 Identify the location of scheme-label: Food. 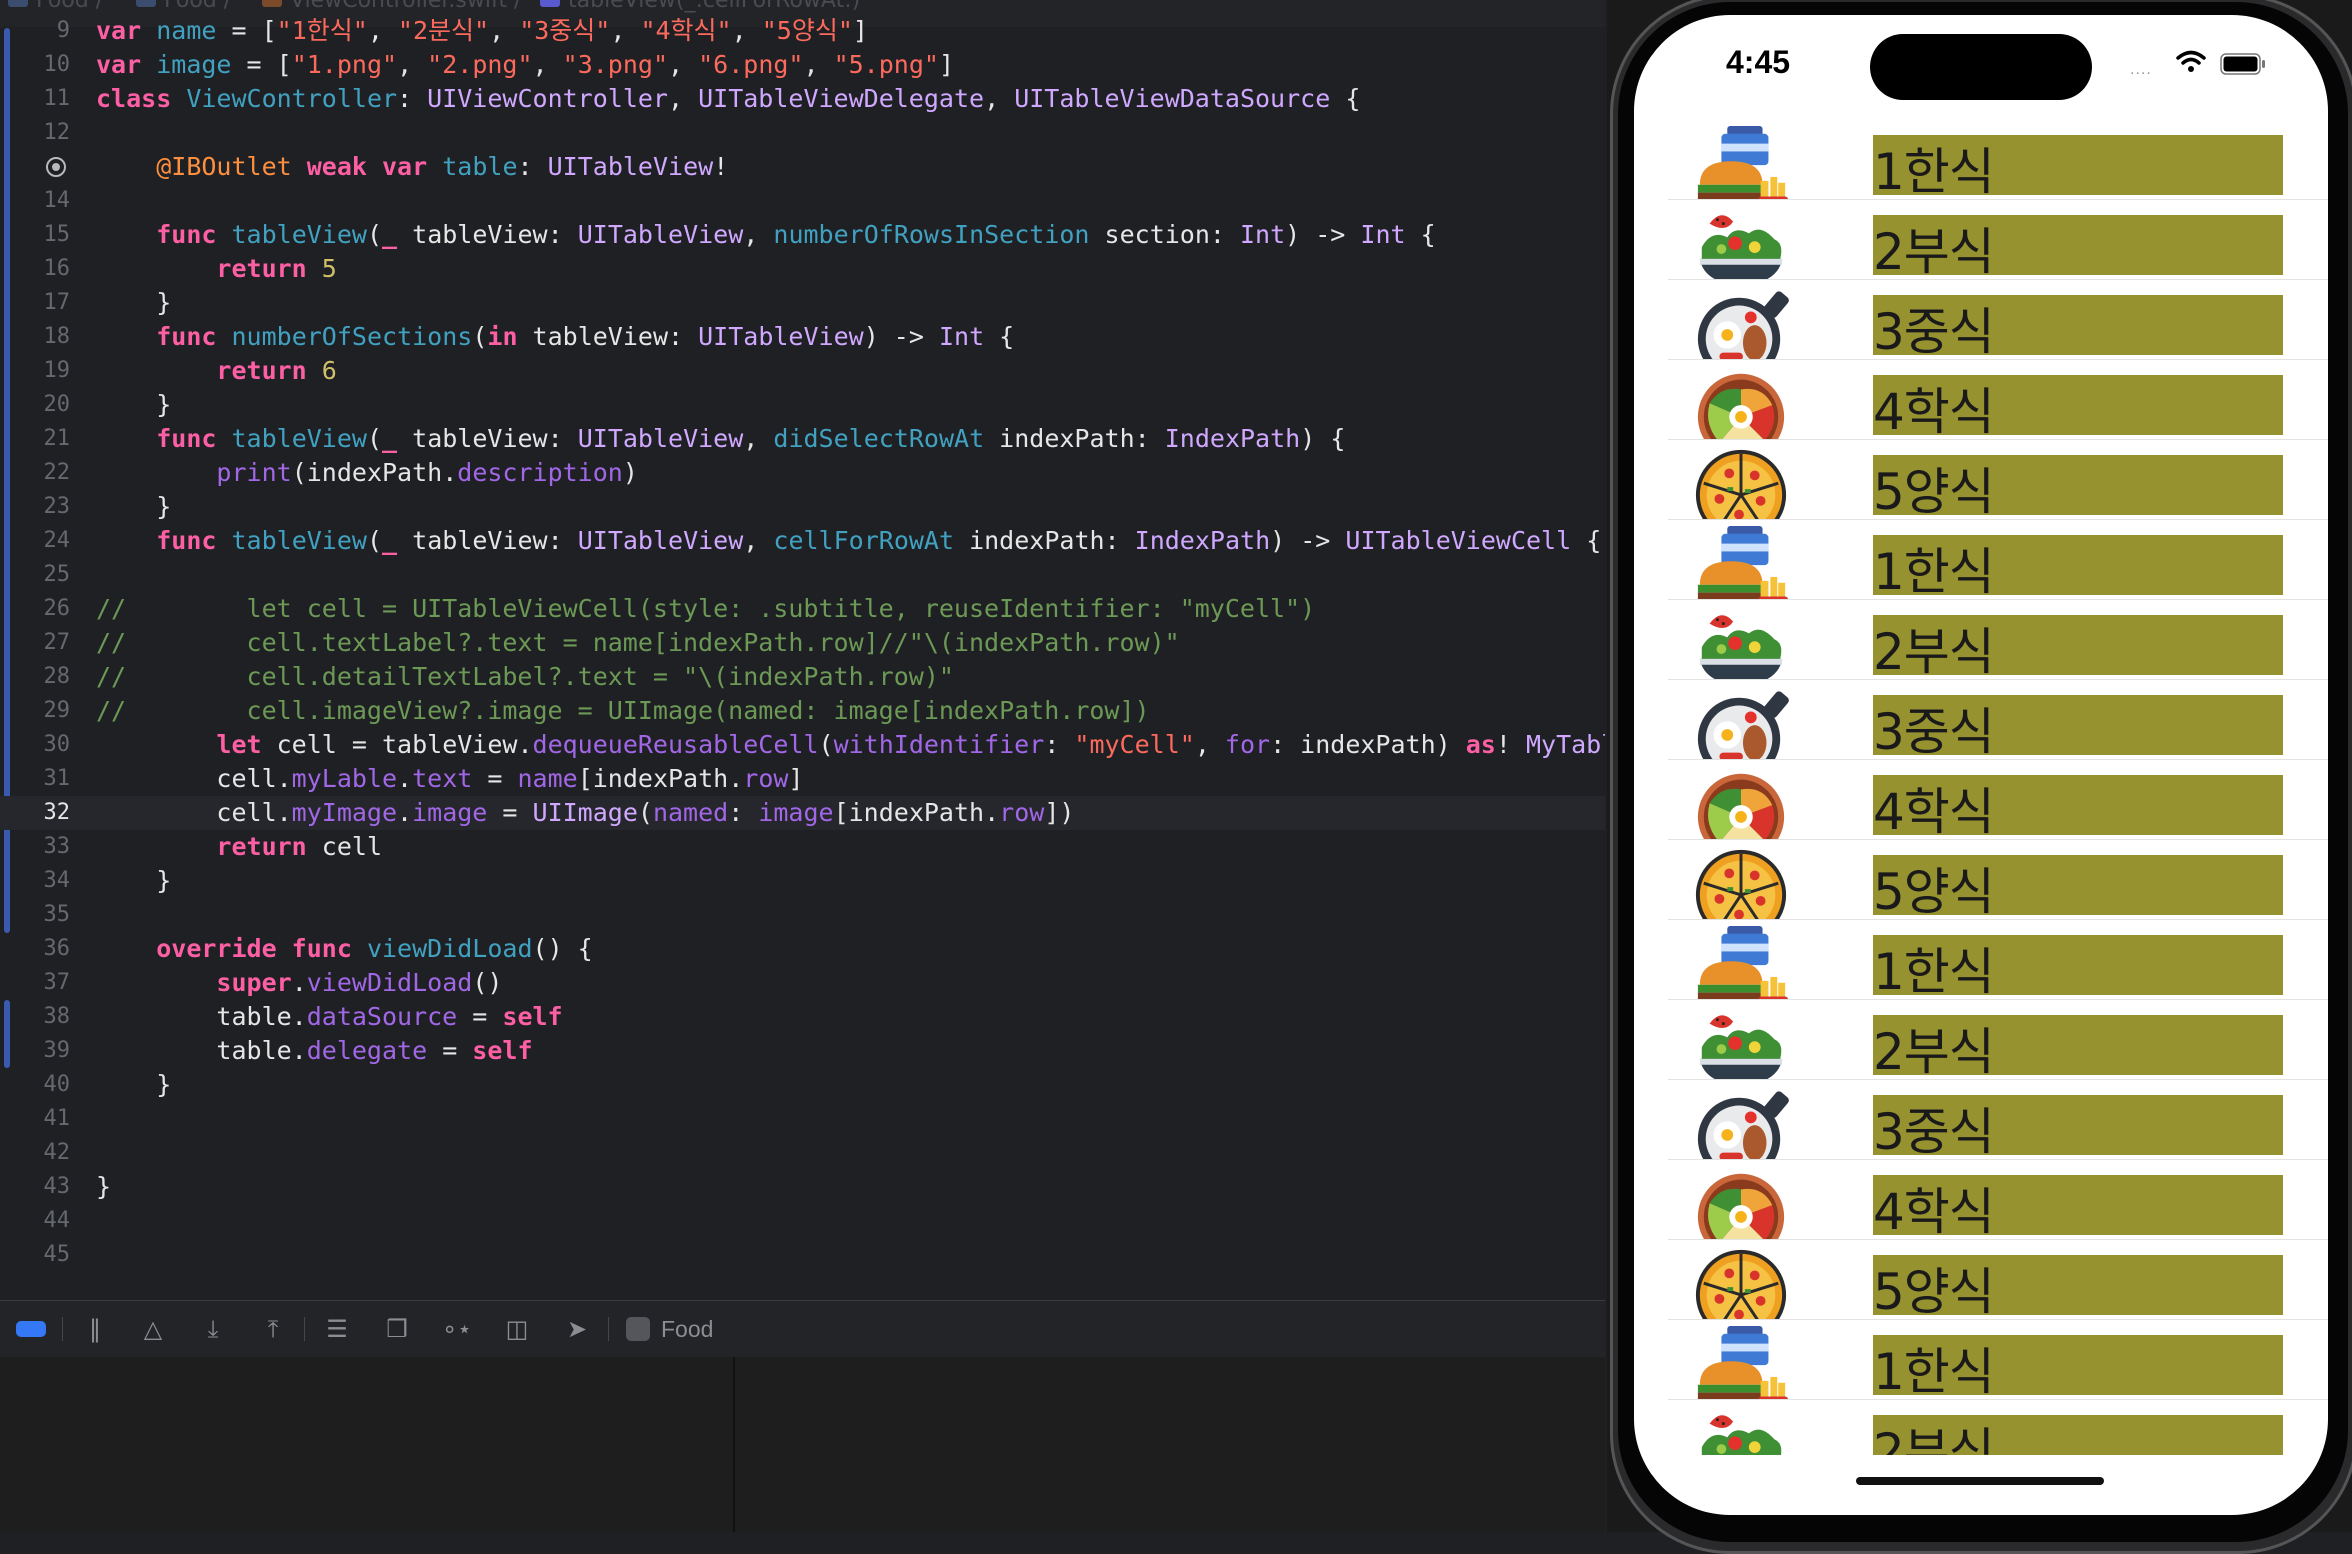
(687, 1329).